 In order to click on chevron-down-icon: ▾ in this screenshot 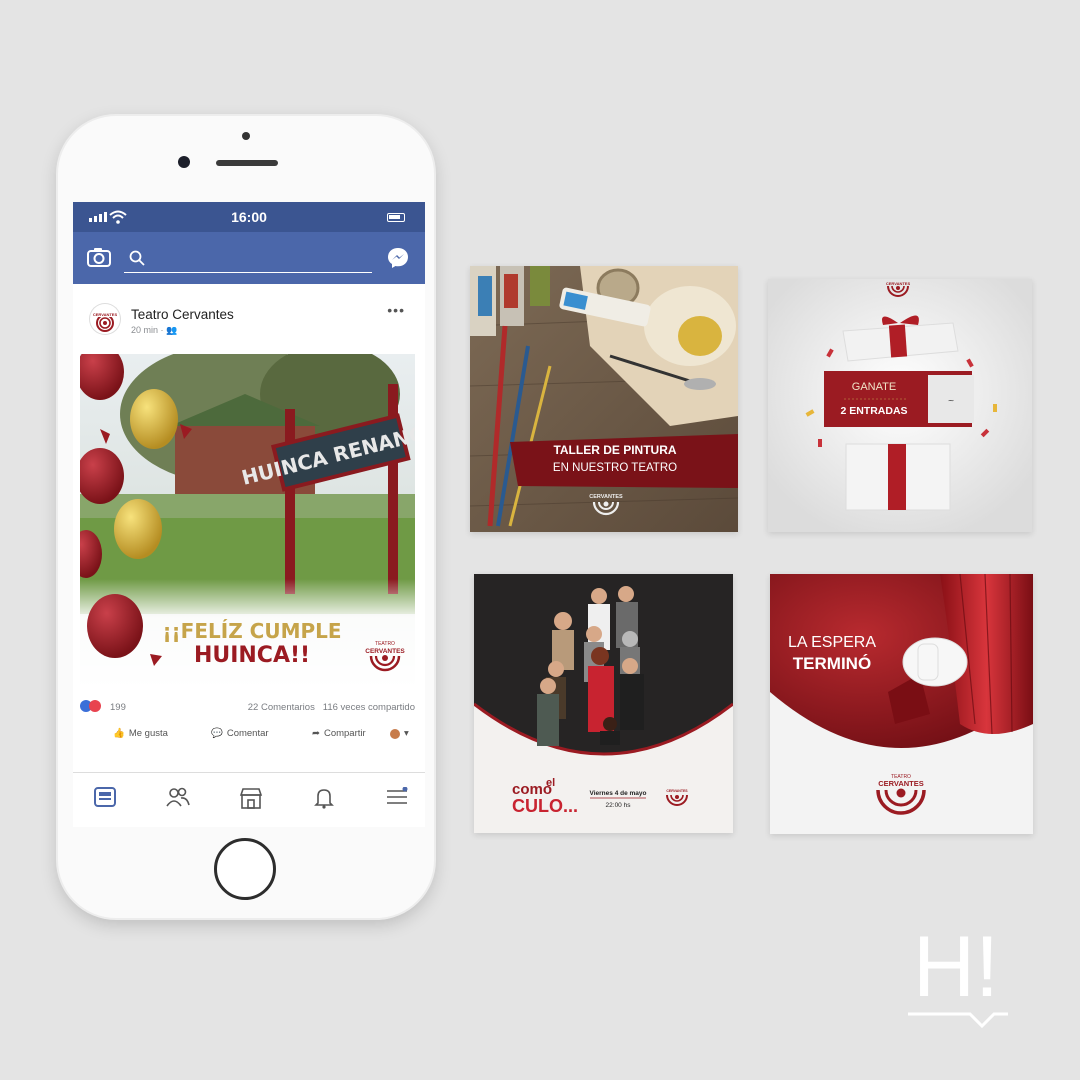, I will do `click(406, 733)`.